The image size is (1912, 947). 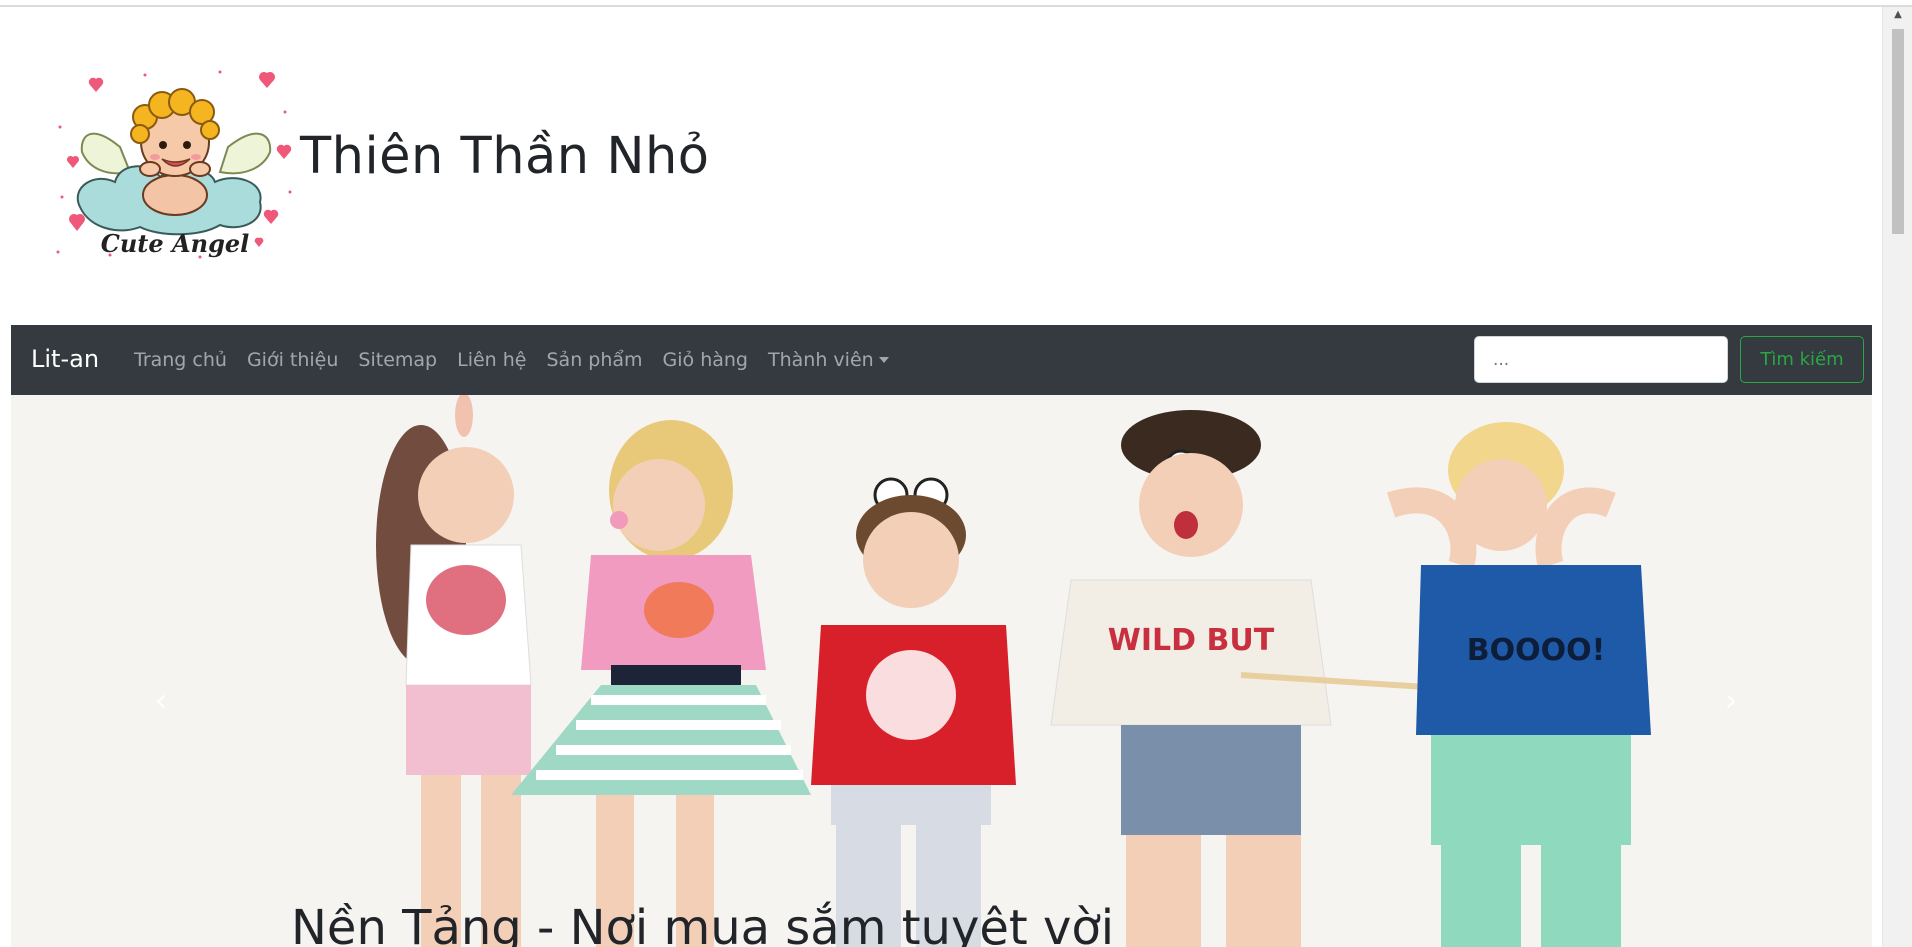 I want to click on carousel-next-control: ›, so click(x=1731, y=700).